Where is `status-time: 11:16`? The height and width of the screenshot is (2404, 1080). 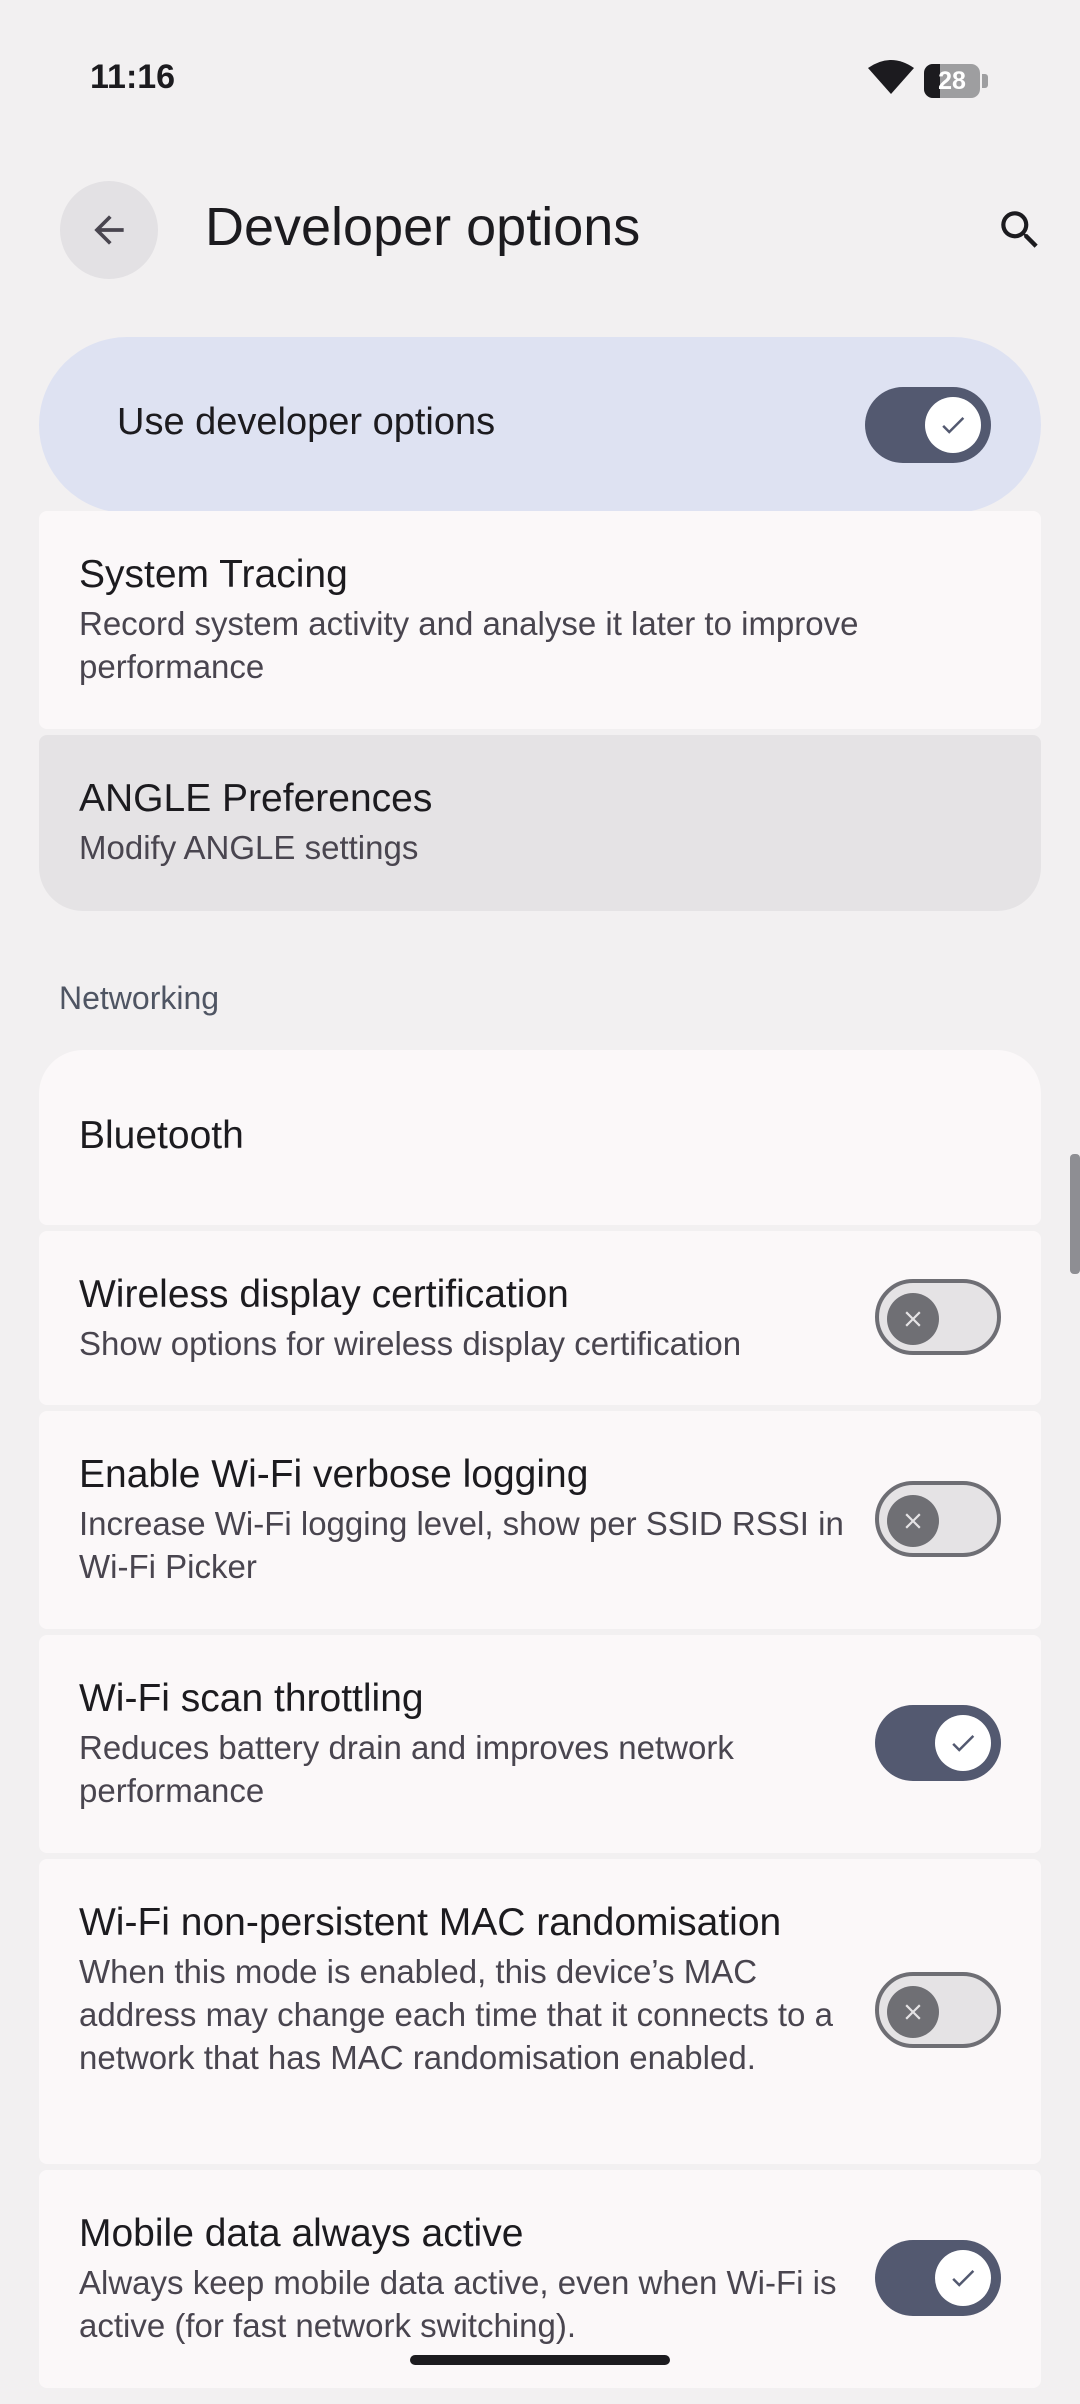 status-time: 11:16 is located at coordinates (133, 77).